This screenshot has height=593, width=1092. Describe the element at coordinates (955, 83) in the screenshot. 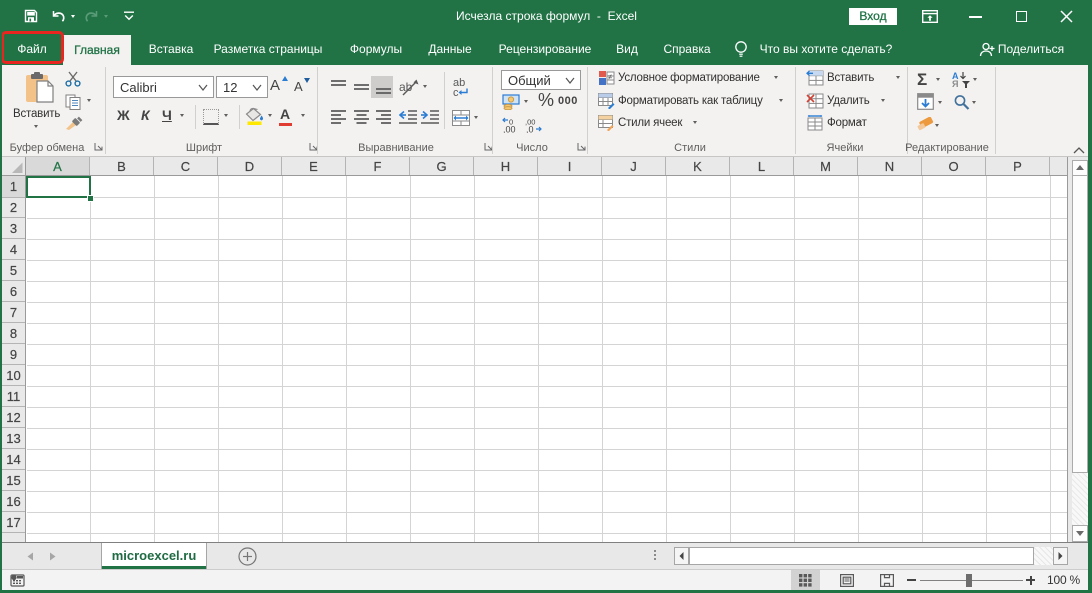

I see `svg-text: Я` at that location.